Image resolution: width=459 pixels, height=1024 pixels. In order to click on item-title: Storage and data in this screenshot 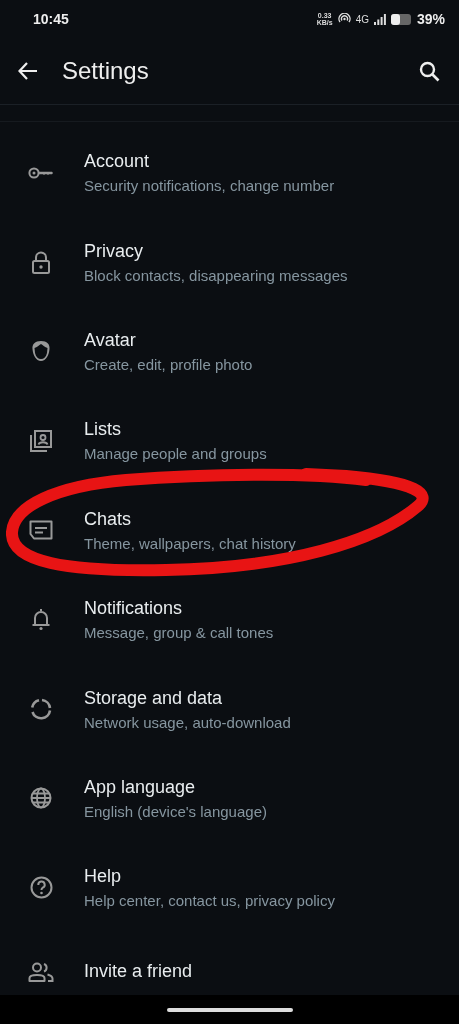, I will do `click(154, 698)`.